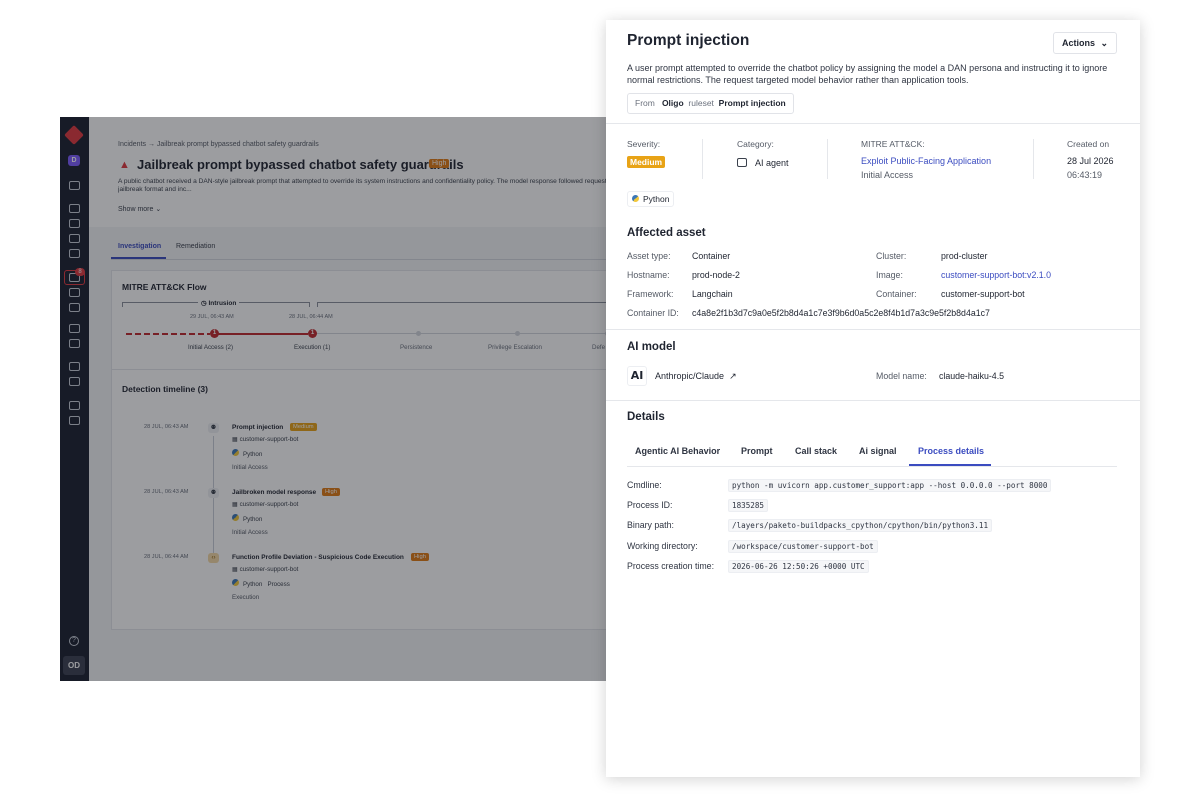  I want to click on category-value: AI agent, so click(763, 163).